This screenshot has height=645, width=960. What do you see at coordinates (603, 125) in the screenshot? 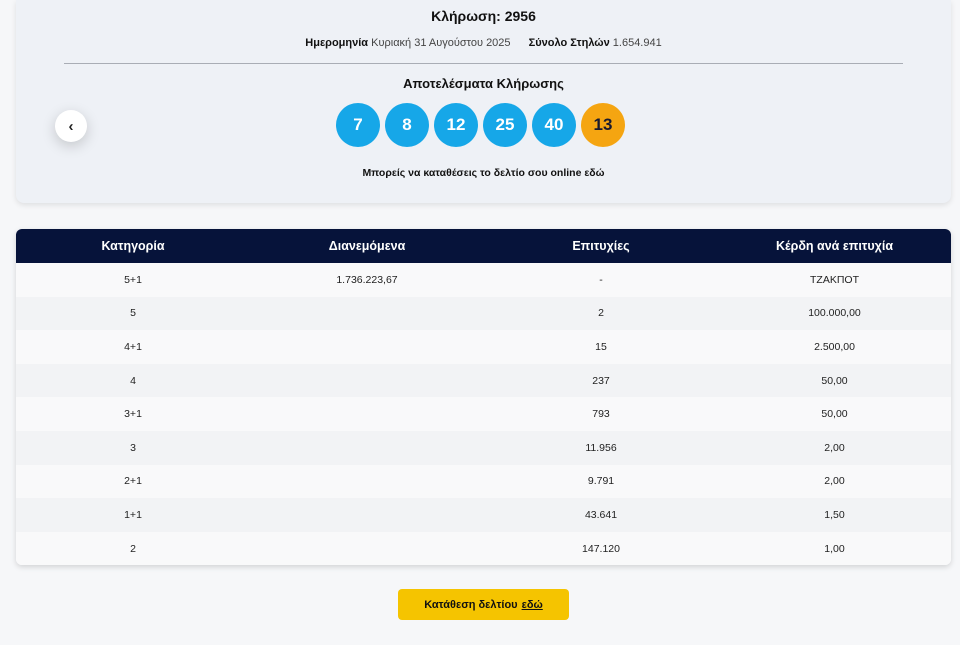
I see `joker-ball: 13` at bounding box center [603, 125].